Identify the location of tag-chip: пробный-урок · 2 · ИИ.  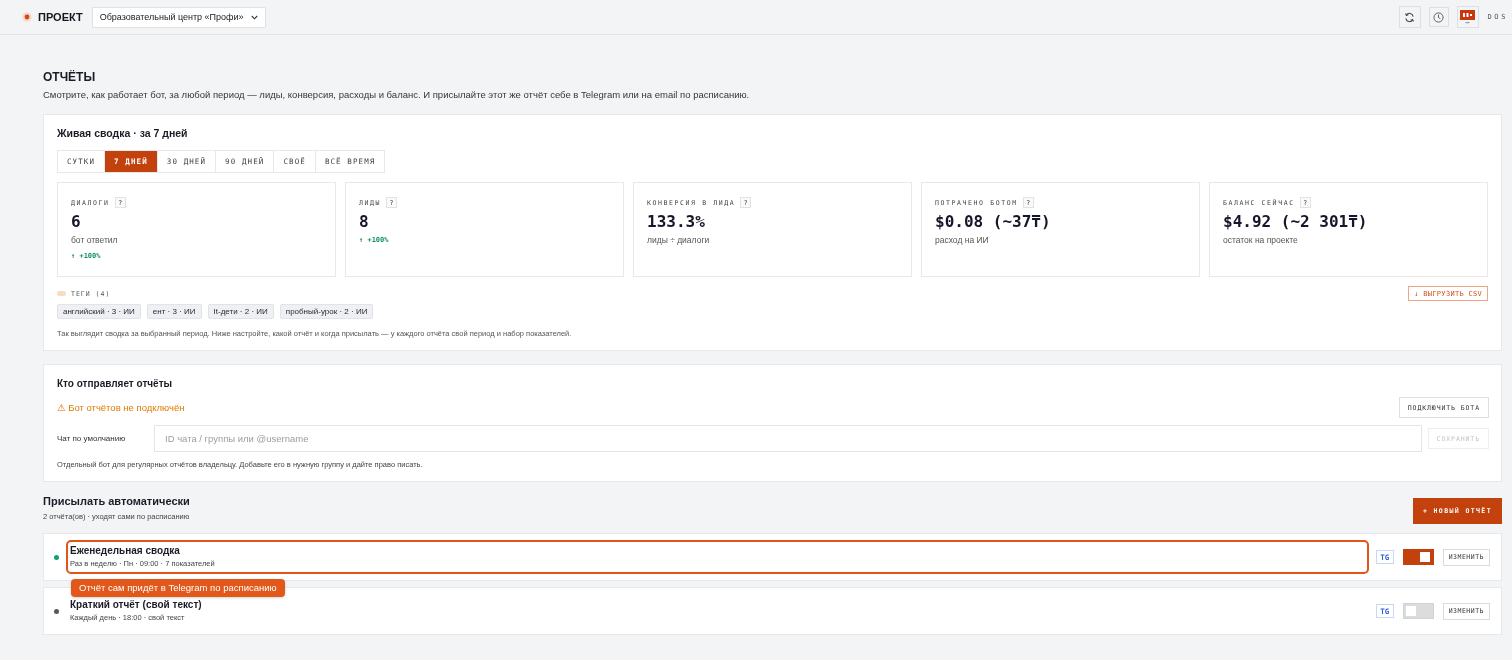
(326, 311).